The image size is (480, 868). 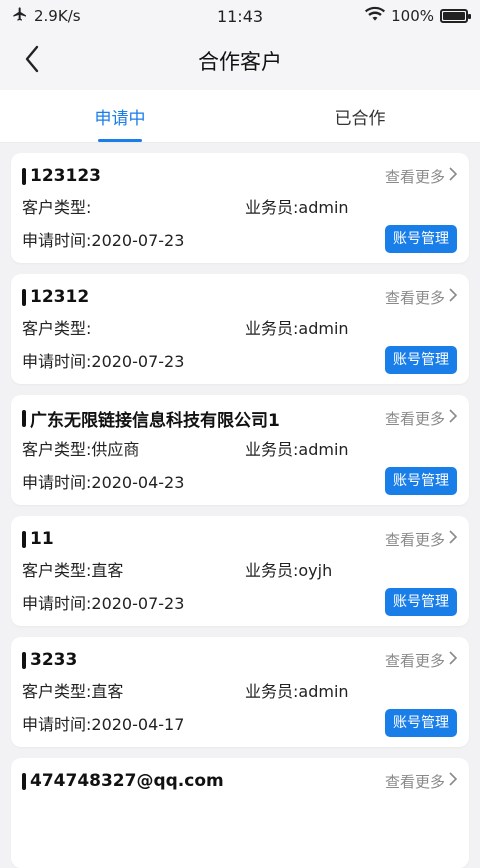 What do you see at coordinates (103, 724) in the screenshot?
I see `apply-time: 申请时间:2020-04-17` at bounding box center [103, 724].